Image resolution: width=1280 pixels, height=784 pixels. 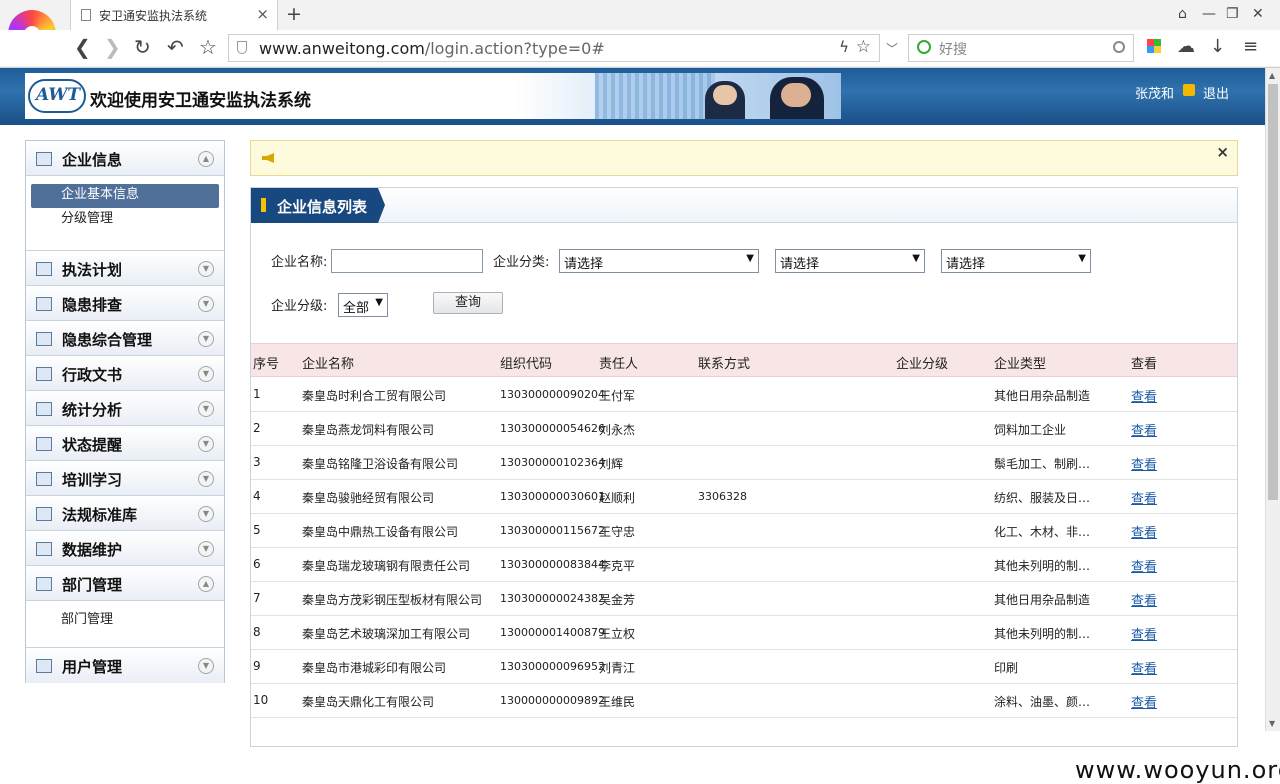 I want to click on user-icon, so click(x=44, y=666).